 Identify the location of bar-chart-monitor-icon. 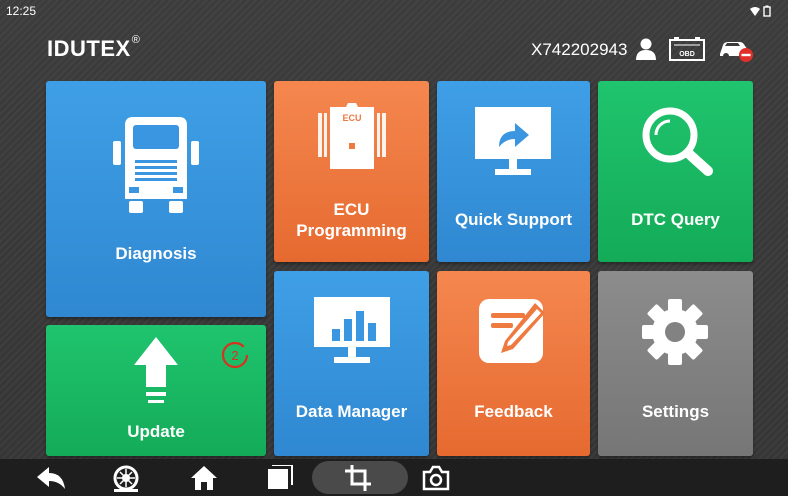
(352, 330).